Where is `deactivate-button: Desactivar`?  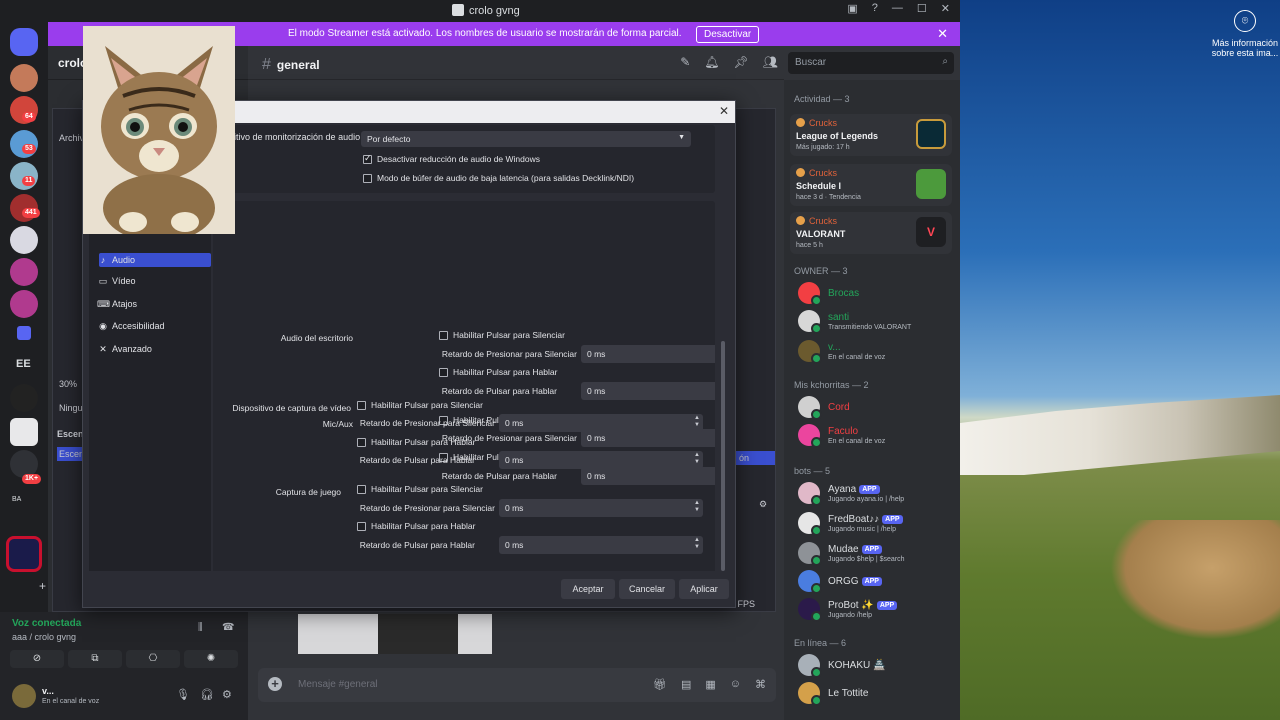 deactivate-button: Desactivar is located at coordinates (728, 34).